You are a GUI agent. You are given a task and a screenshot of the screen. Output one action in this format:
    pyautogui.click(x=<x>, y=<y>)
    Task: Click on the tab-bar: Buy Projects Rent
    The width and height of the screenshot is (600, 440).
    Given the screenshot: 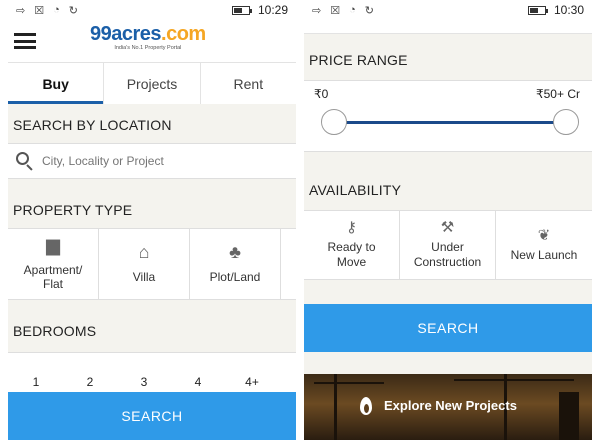 What is the action you would take?
    pyautogui.click(x=152, y=83)
    